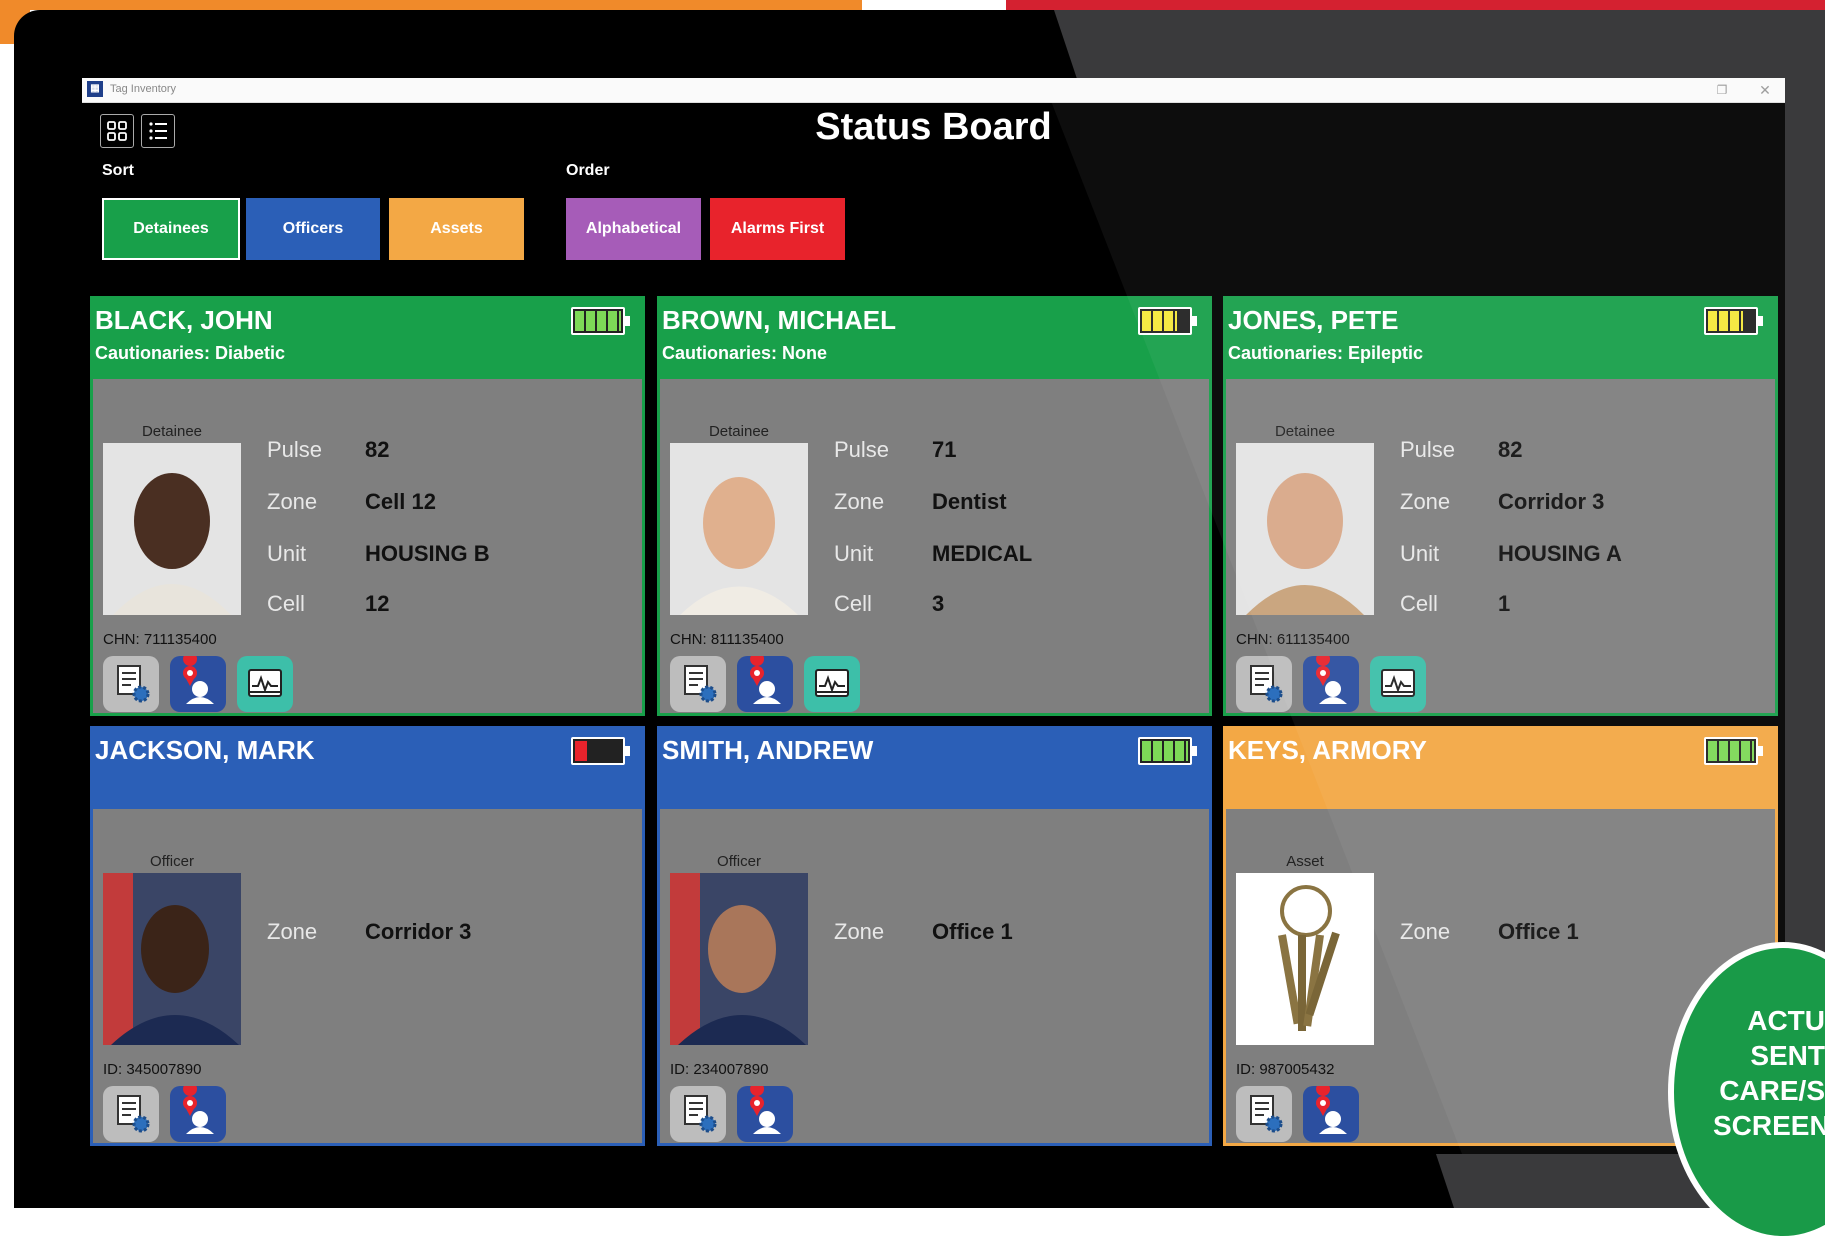 The width and height of the screenshot is (1825, 1242). What do you see at coordinates (588, 170) in the screenshot?
I see `order-label: Order` at bounding box center [588, 170].